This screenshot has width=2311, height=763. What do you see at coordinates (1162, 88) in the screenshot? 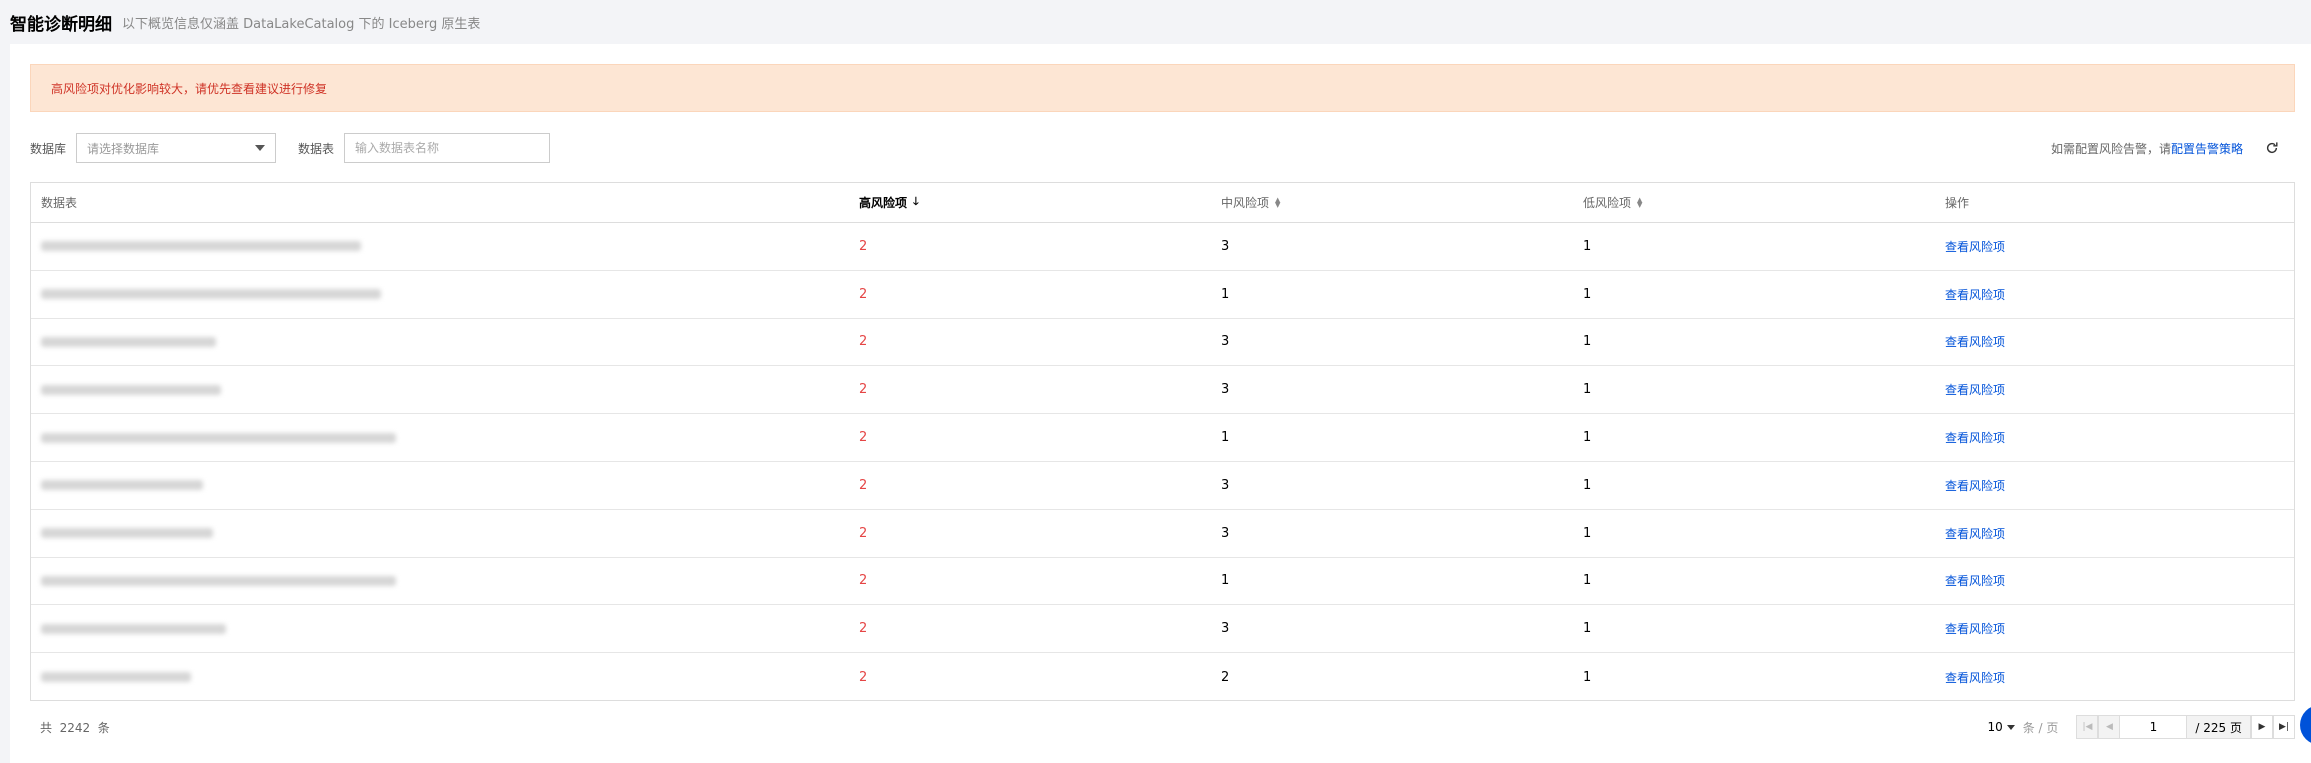
I see `risk-alert-banner: 高风险项对优化影响较大，请优先查看建议进行修复` at bounding box center [1162, 88].